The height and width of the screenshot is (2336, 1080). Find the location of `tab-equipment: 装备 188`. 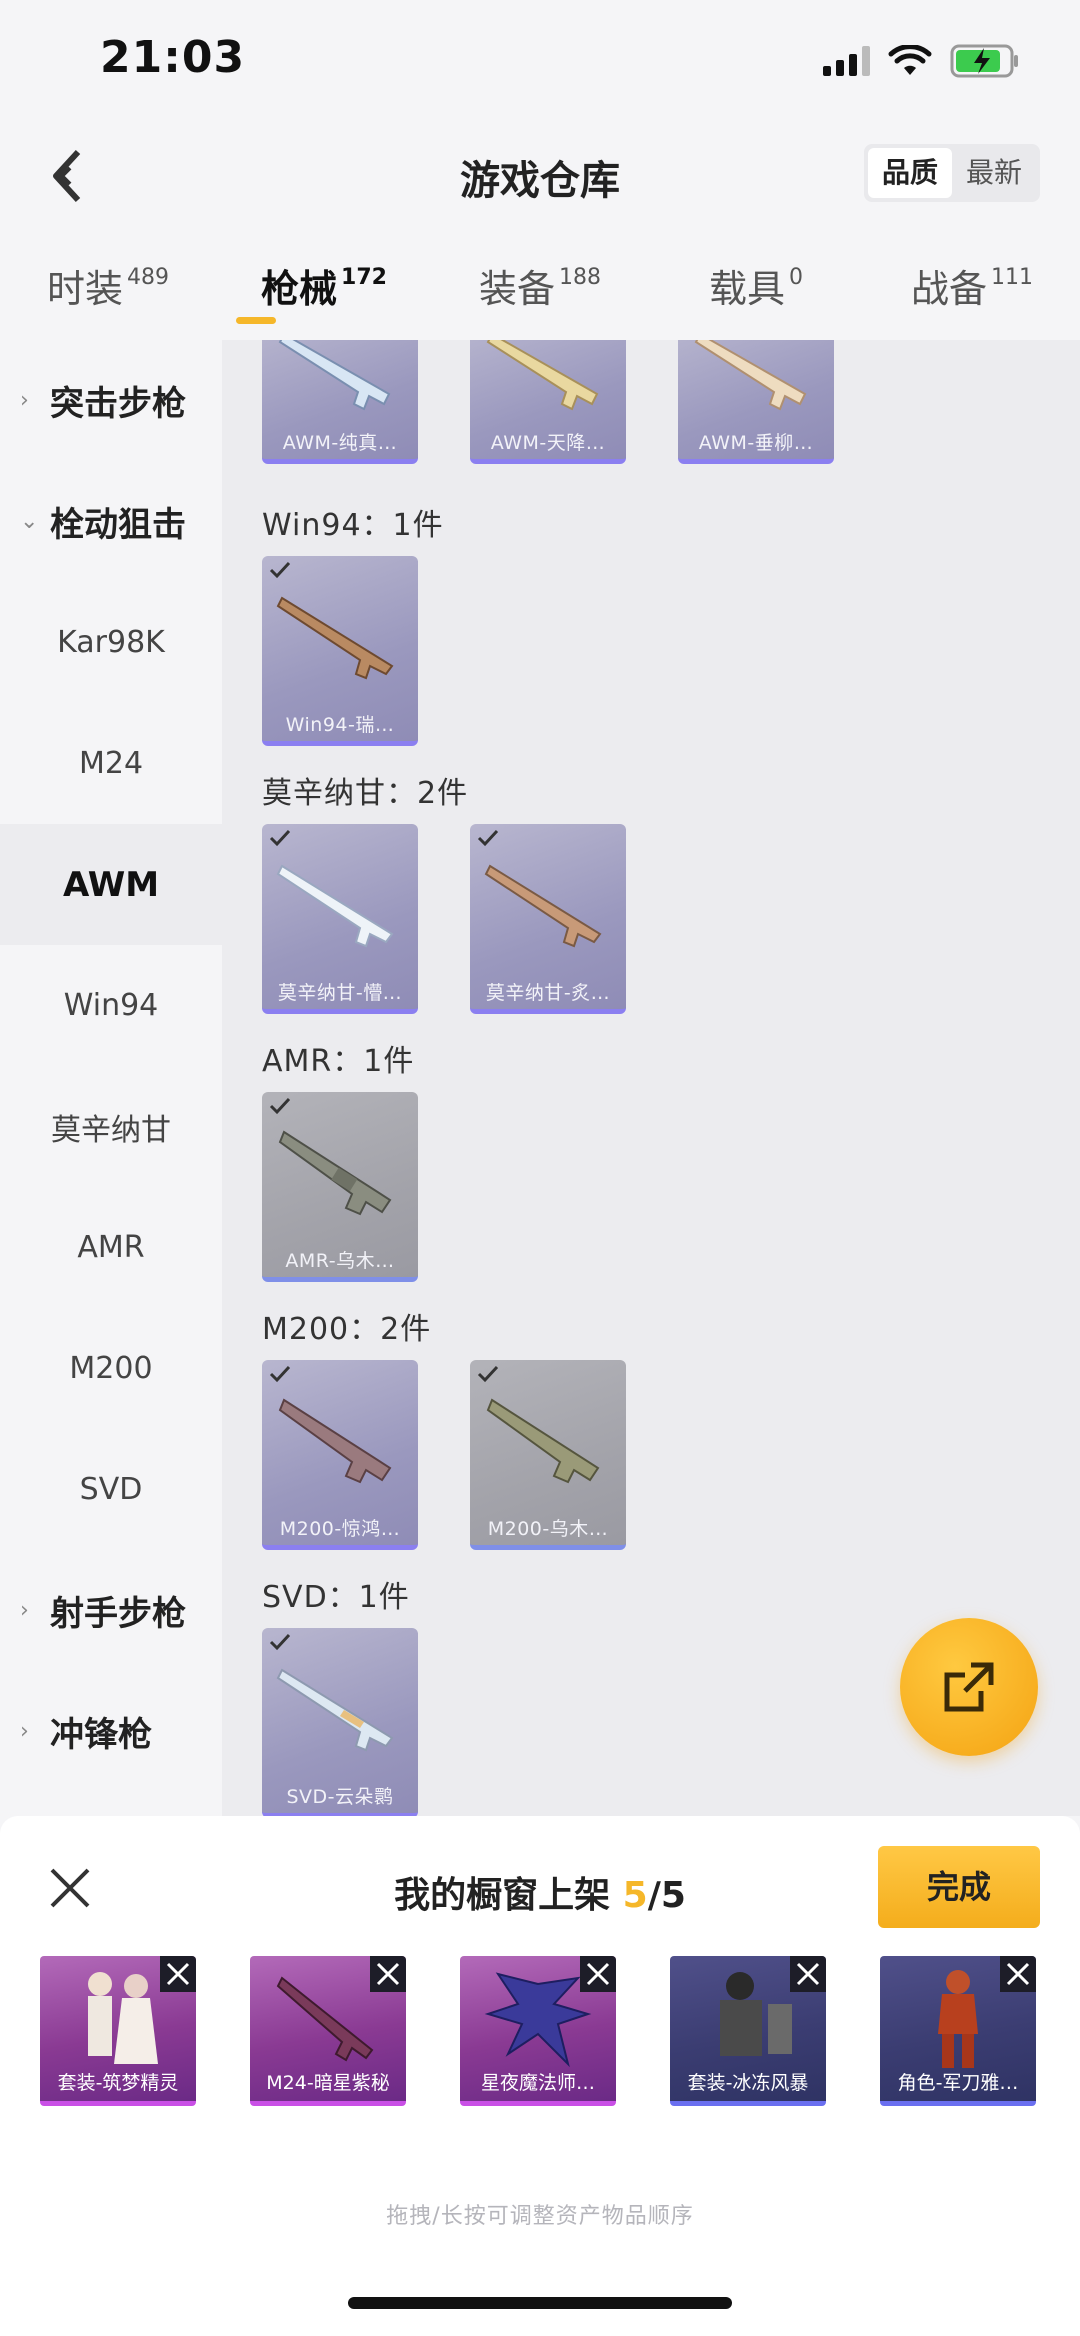

tab-equipment: 装备 188 is located at coordinates (540, 295).